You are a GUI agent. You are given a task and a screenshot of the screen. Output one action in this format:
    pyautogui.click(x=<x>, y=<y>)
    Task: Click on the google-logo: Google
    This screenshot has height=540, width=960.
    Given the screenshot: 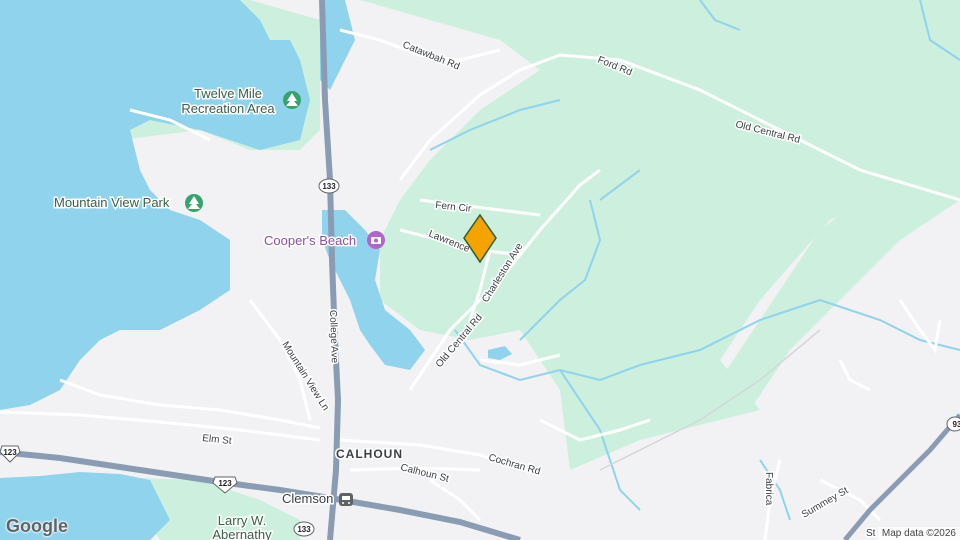 What is the action you would take?
    pyautogui.click(x=37, y=526)
    